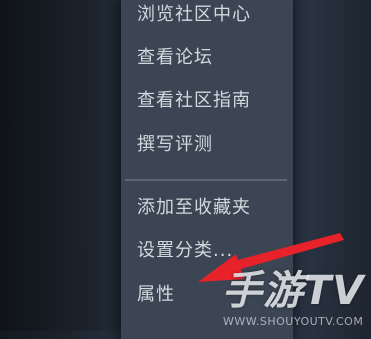 This screenshot has height=339, width=371. Describe the element at coordinates (293, 291) in the screenshot. I see `watermark-logo: 手游TV` at that location.